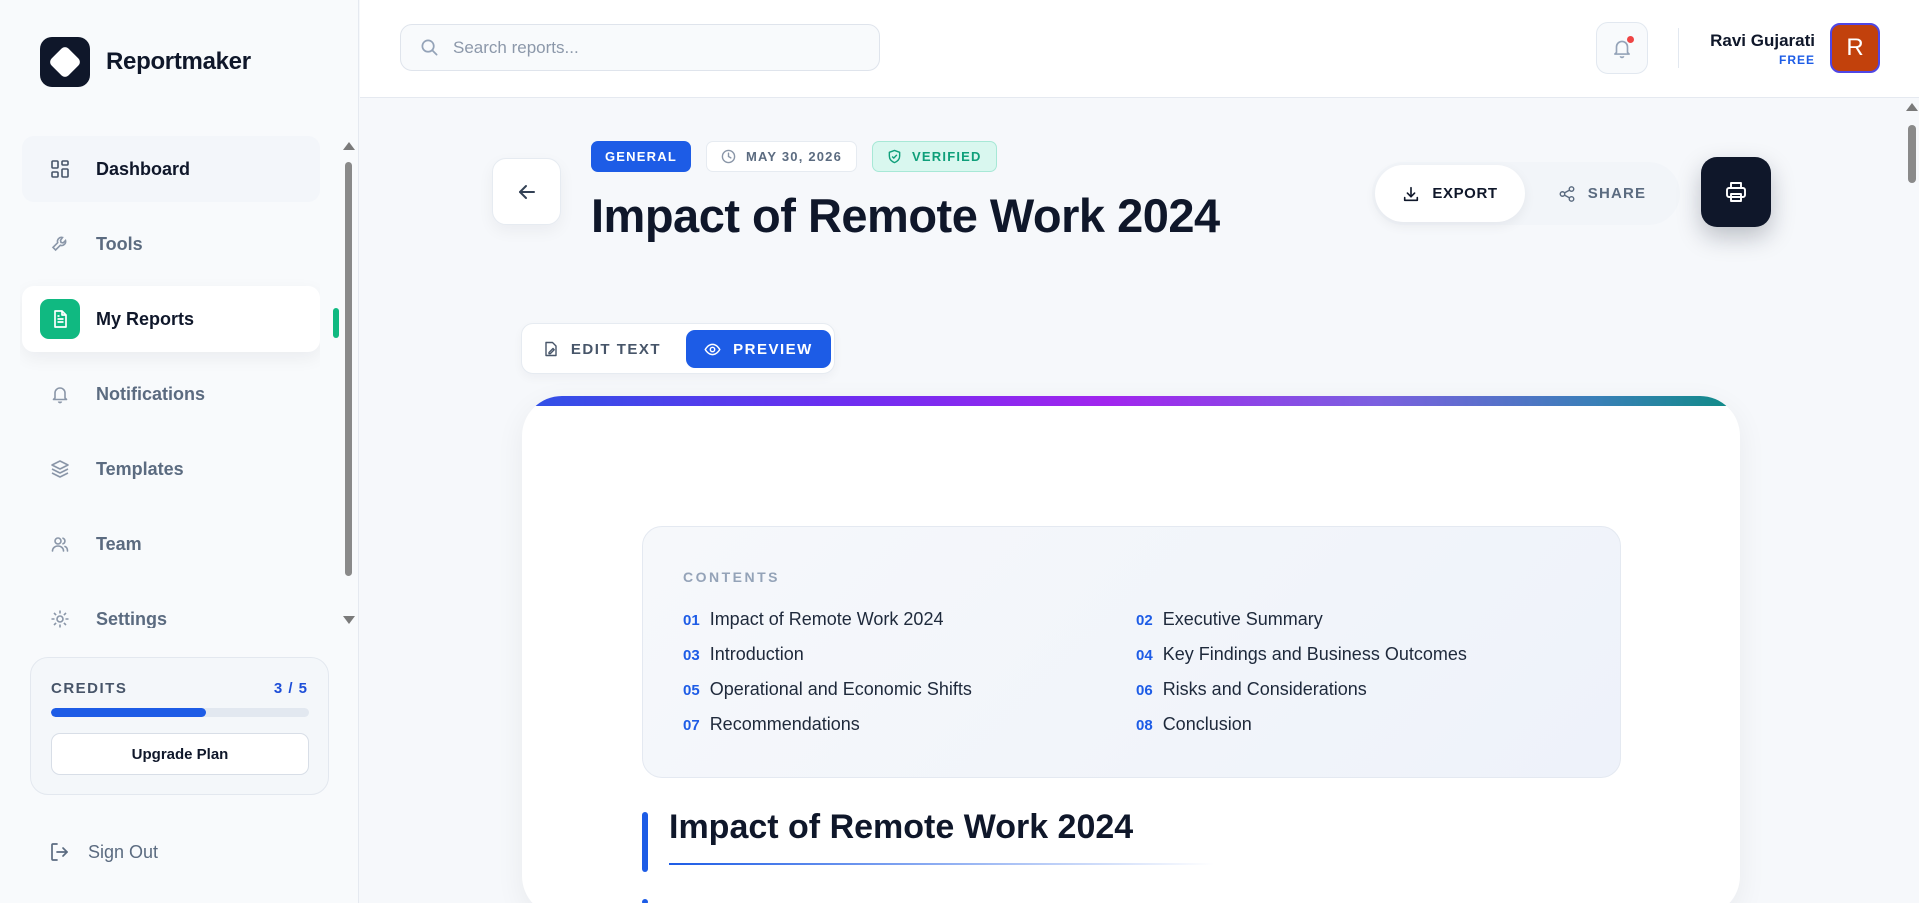  Describe the element at coordinates (1411, 194) in the screenshot. I see `download-icon` at that location.